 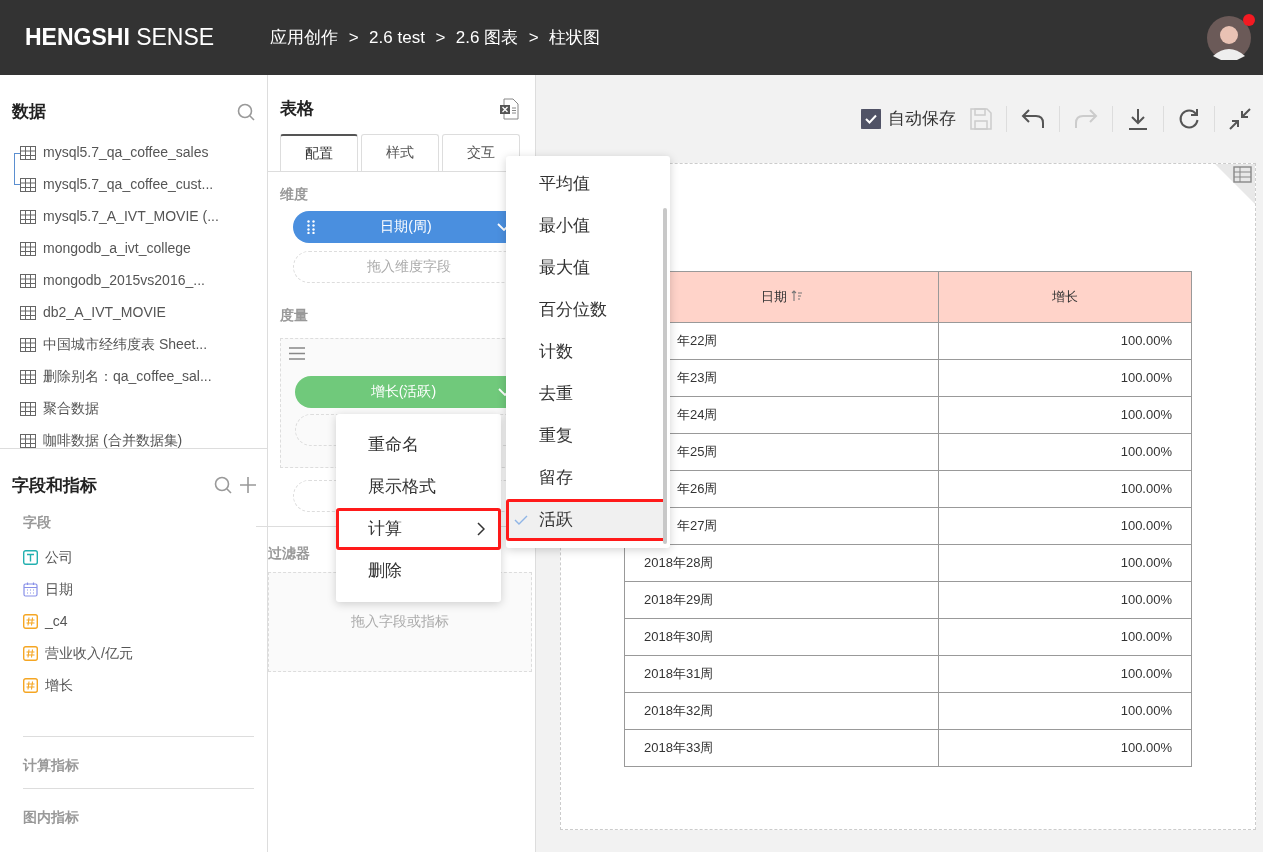 What do you see at coordinates (54, 485) in the screenshot?
I see `panel-title: 字段和指标` at bounding box center [54, 485].